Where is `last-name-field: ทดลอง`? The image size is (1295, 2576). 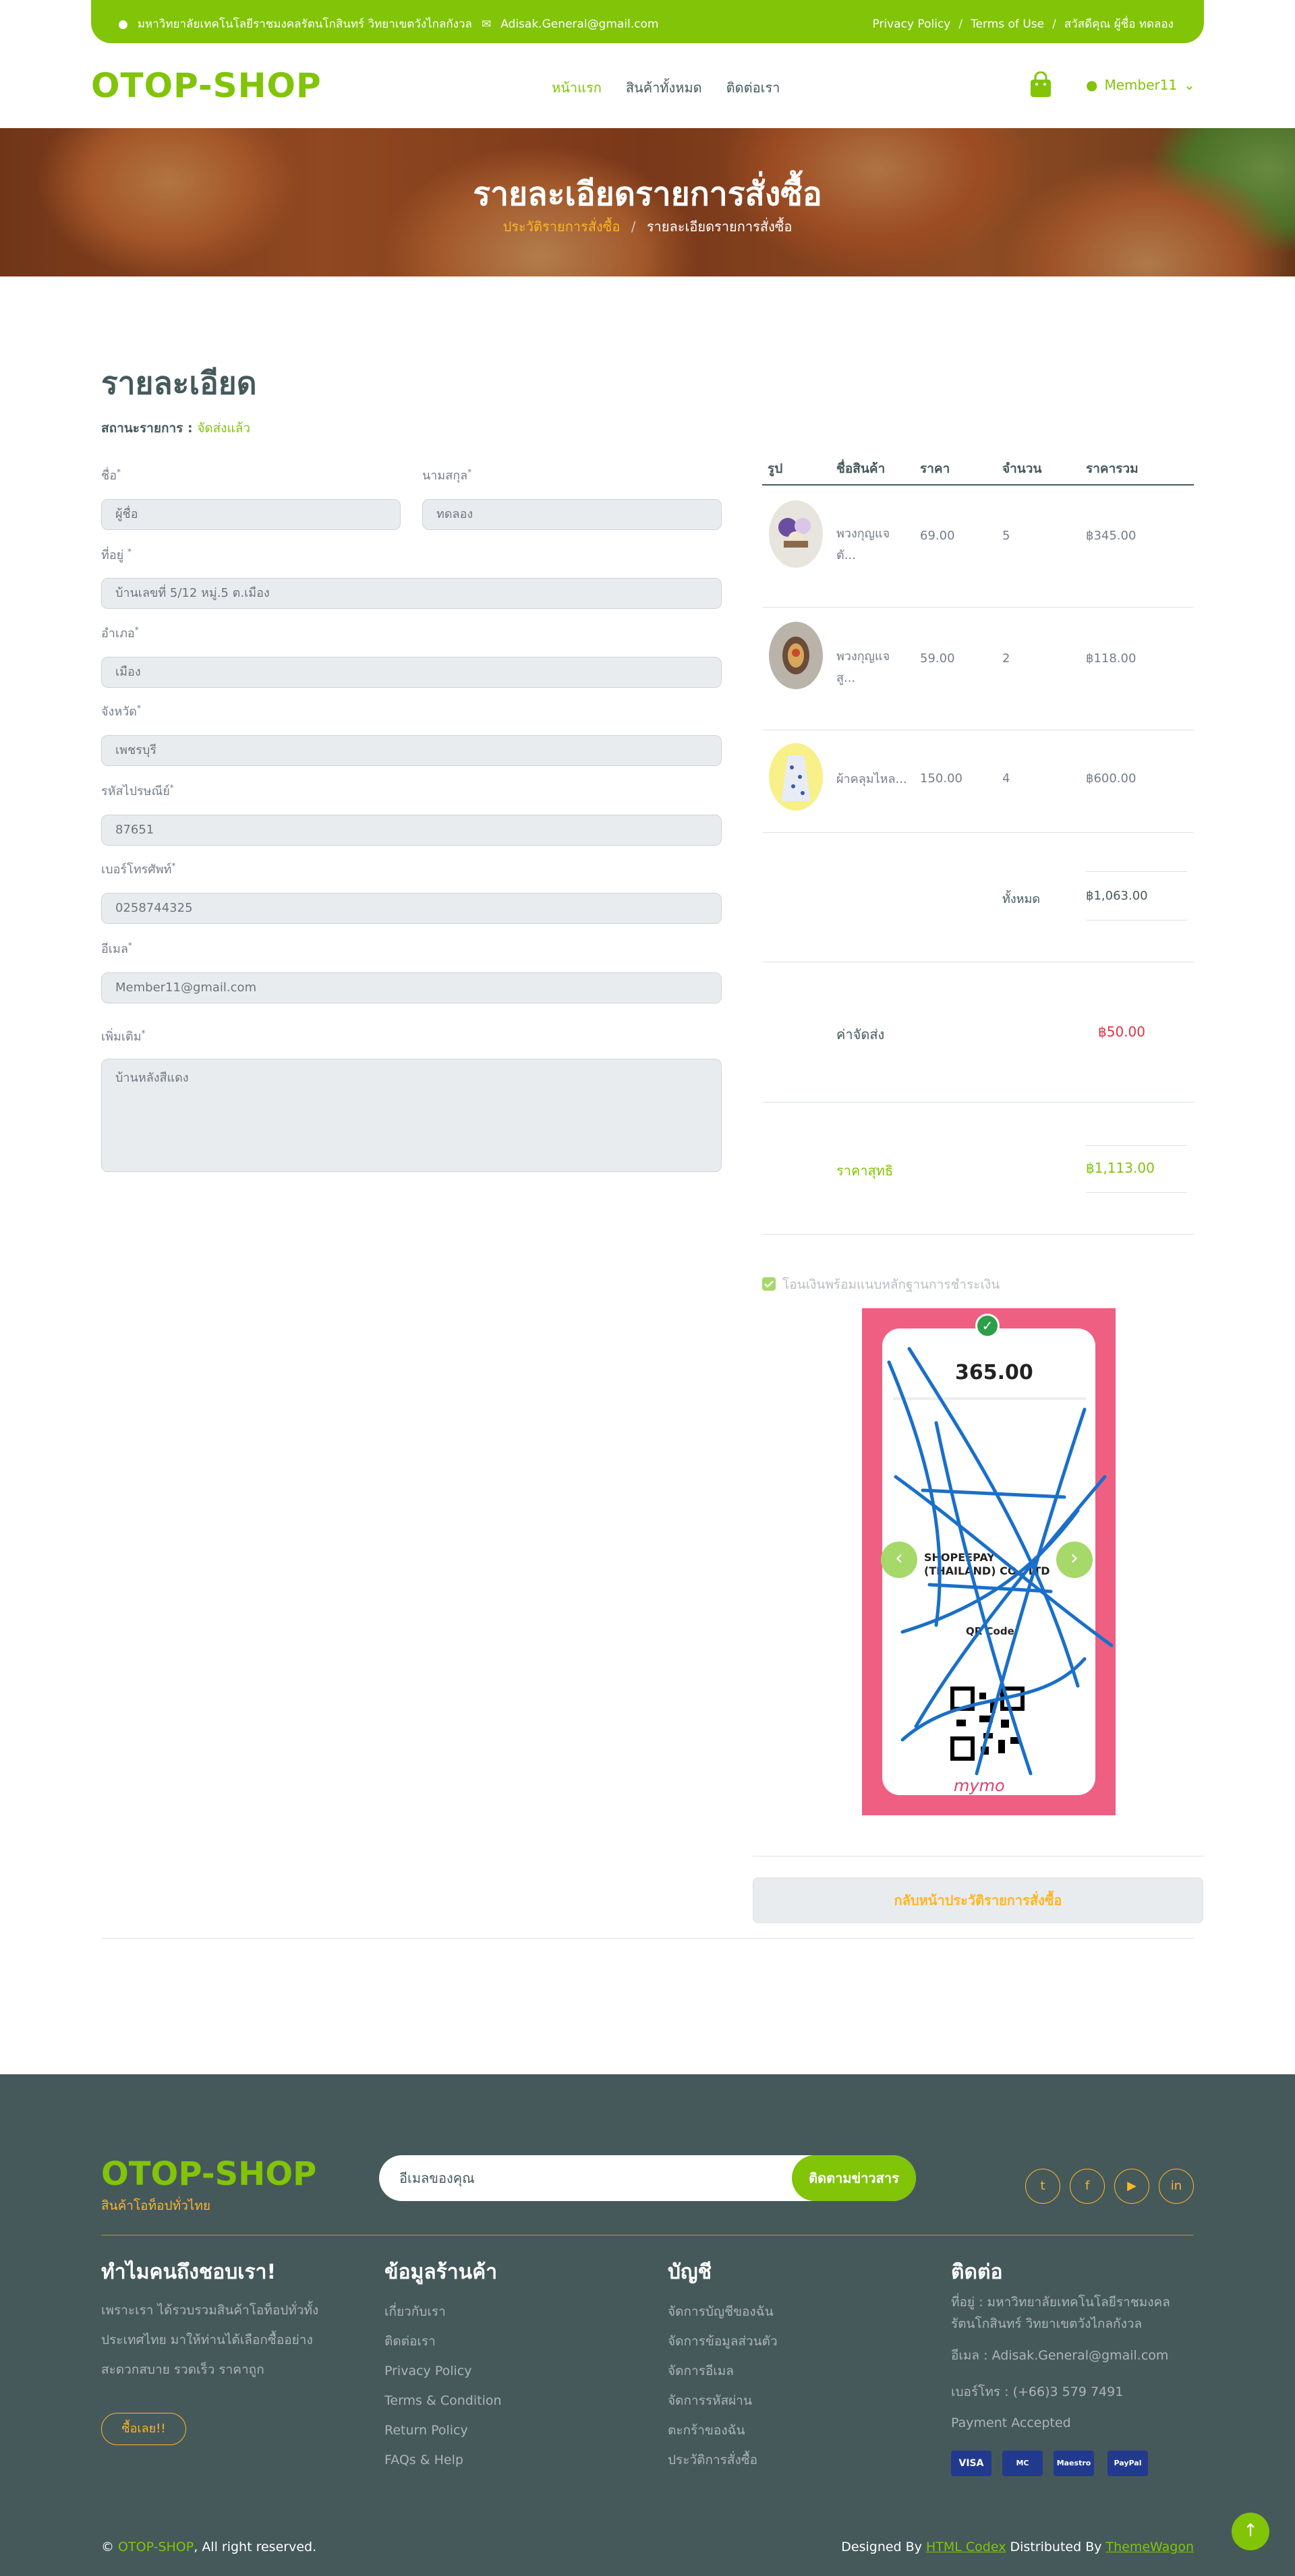
last-name-field: ทดลอง is located at coordinates (572, 514).